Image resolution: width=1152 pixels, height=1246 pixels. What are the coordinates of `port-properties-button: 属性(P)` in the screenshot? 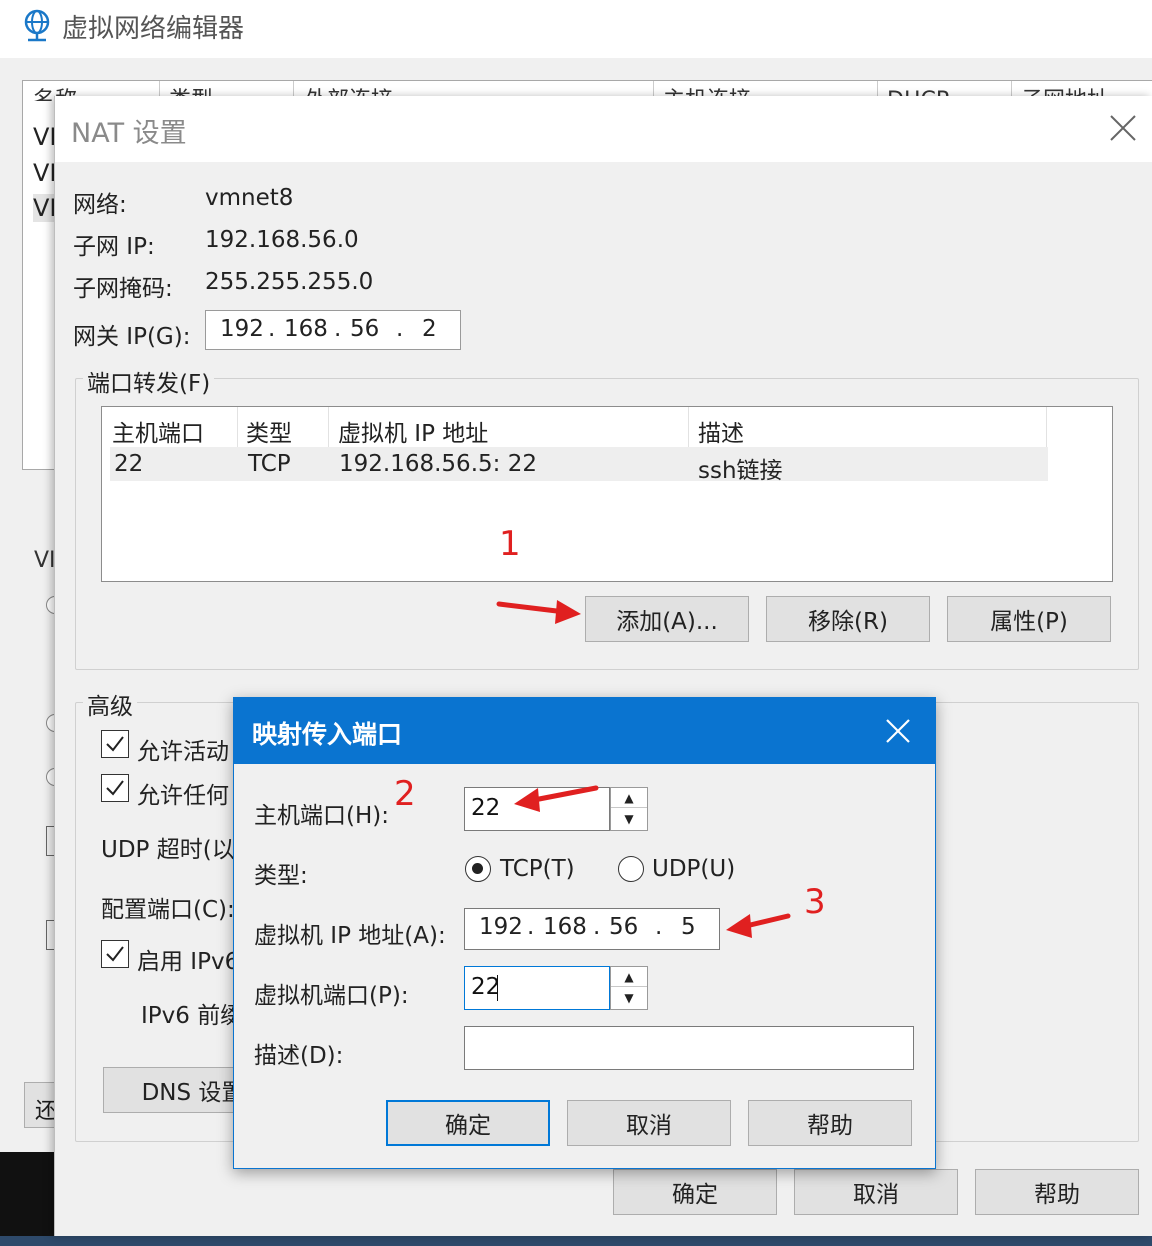 It's located at (1029, 619).